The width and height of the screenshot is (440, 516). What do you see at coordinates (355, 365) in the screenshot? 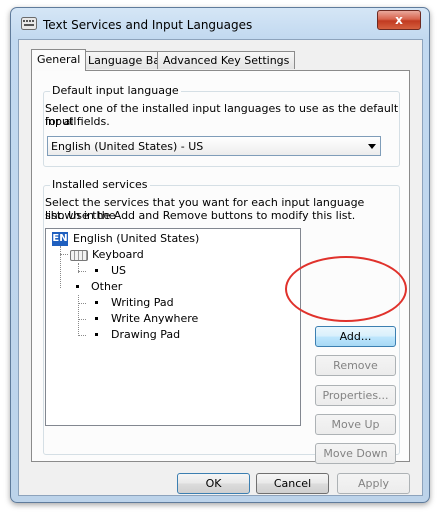
I see `remove-button: Remove` at bounding box center [355, 365].